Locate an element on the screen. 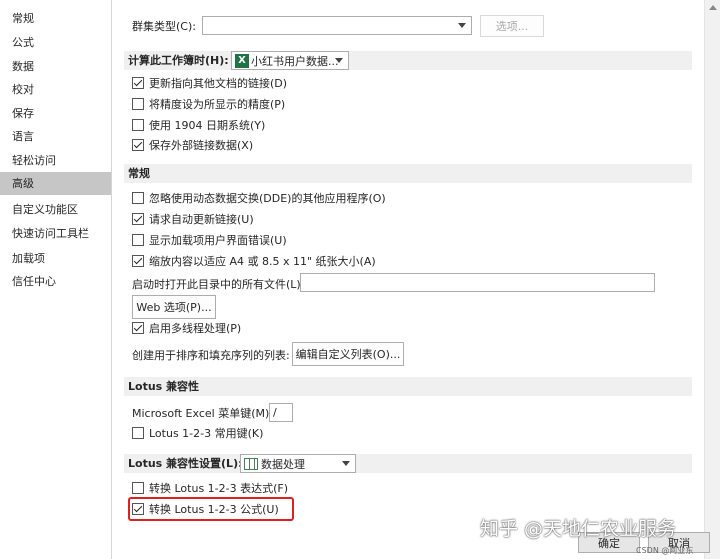 This screenshot has height=559, width=720. checkbox-label: 使用 1904 日期系统(Y) is located at coordinates (207, 125).